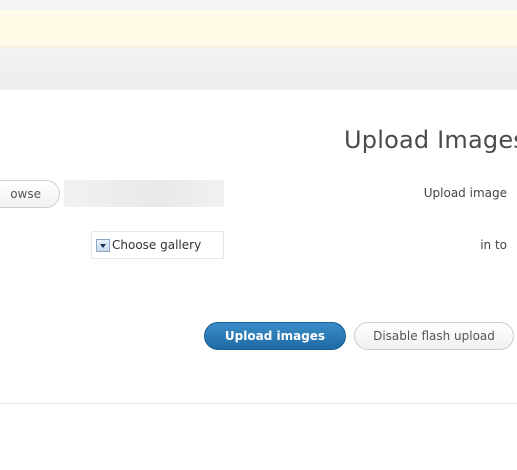  I want to click on section-header-bar, so click(258, 68).